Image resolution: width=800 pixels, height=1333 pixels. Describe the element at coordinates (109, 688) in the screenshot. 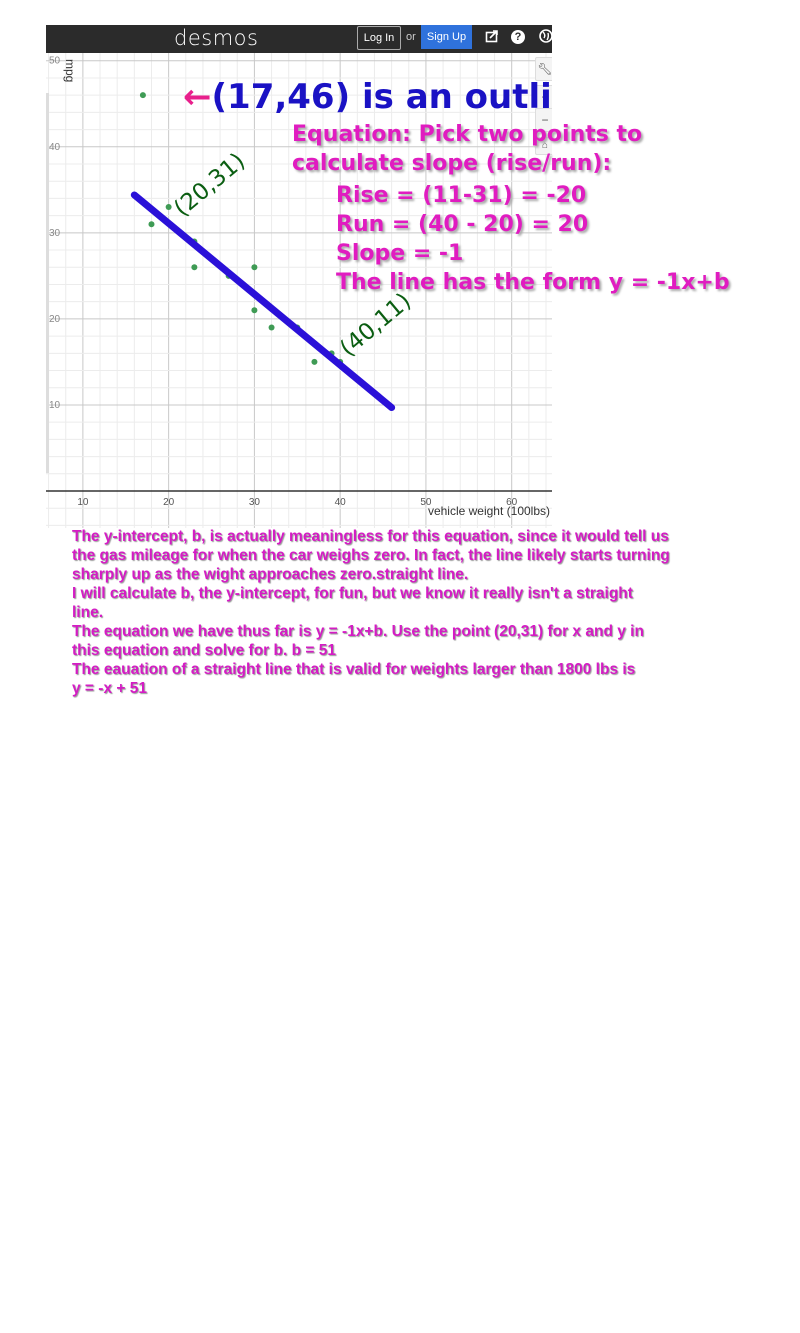

I see `paragraph-line: y = -x + 51` at that location.